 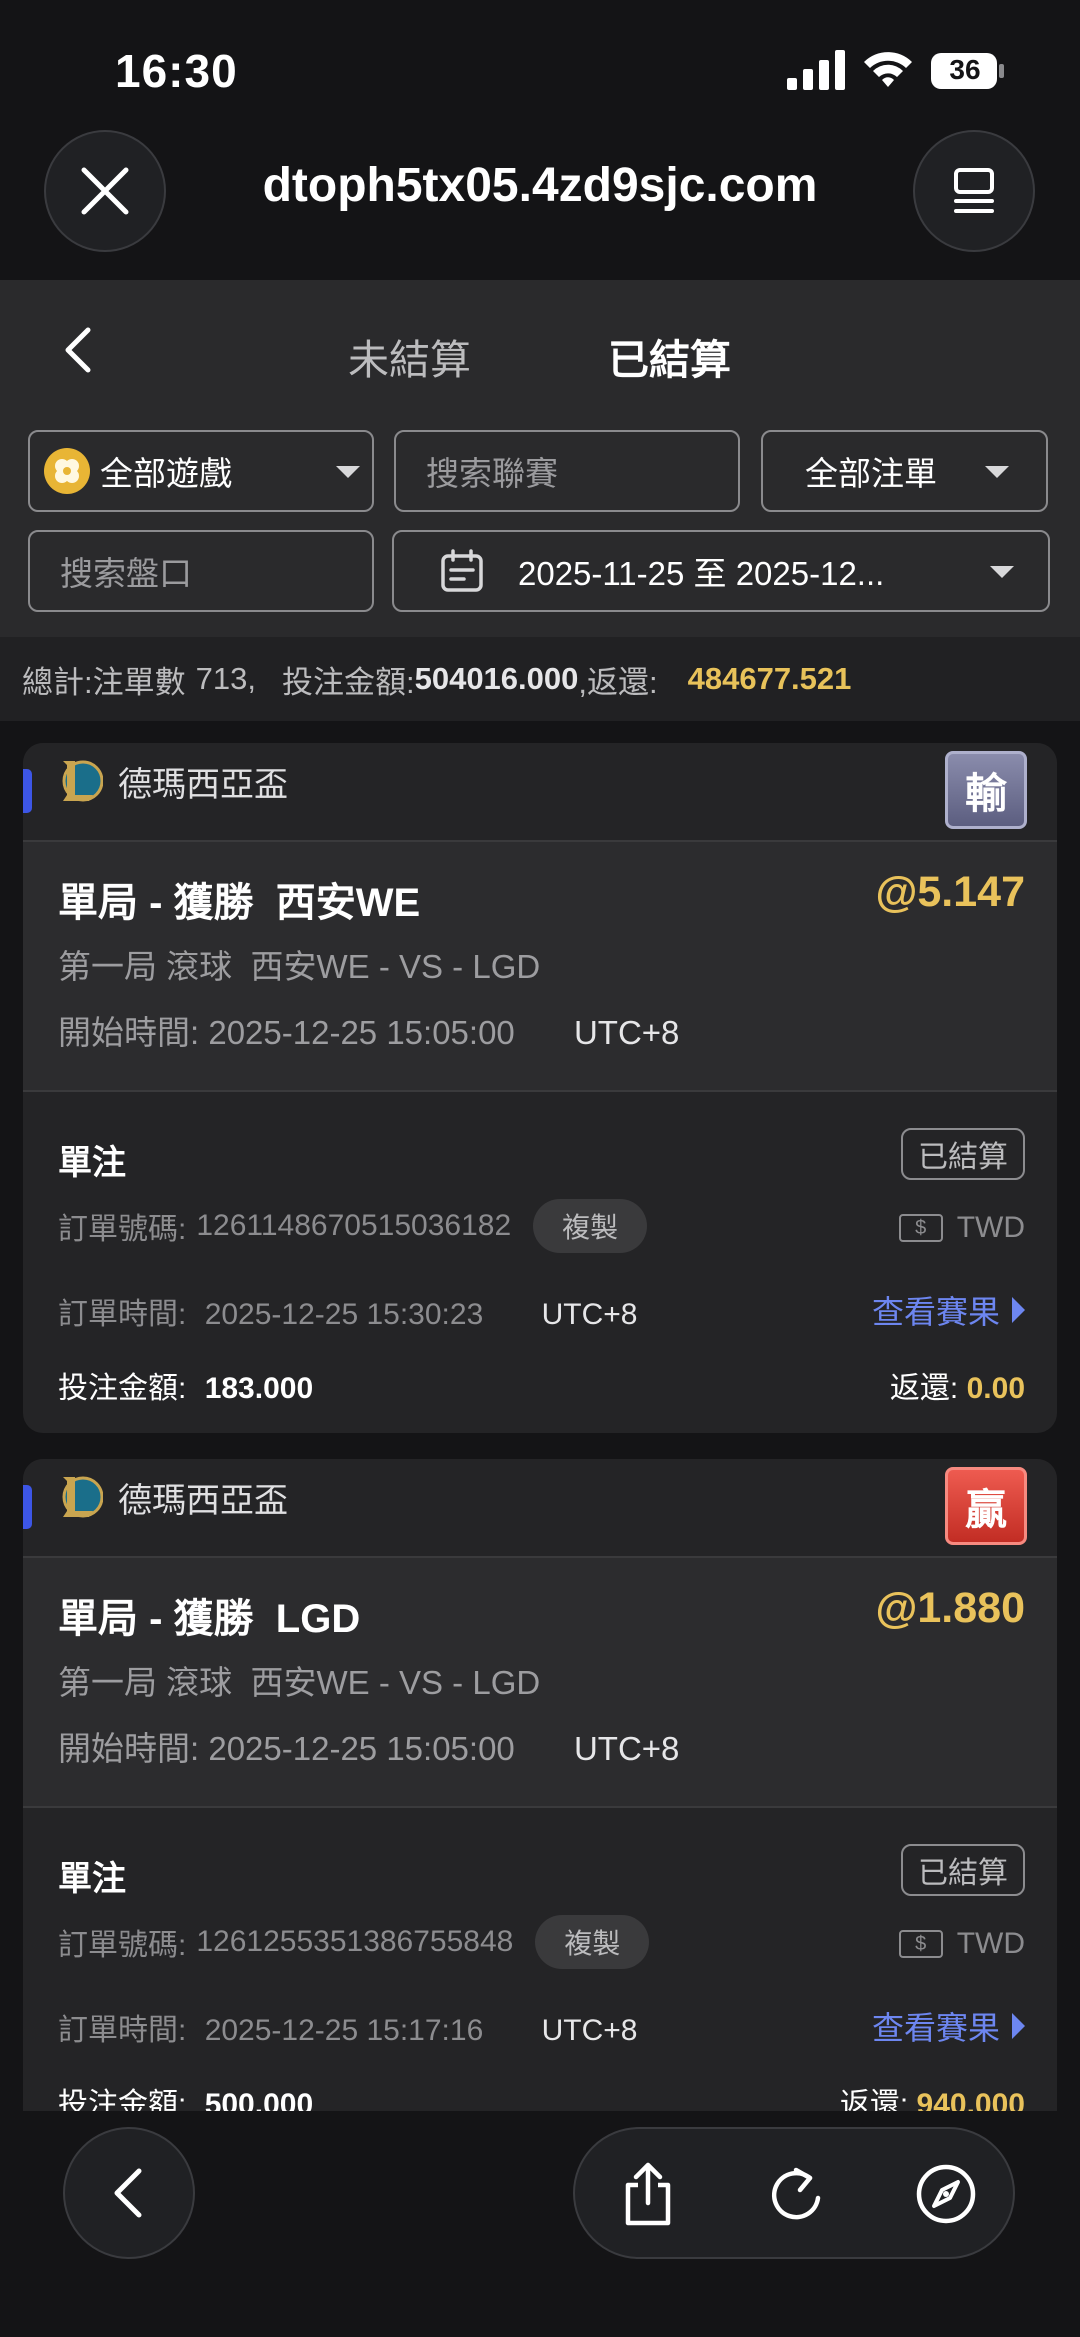 What do you see at coordinates (567, 471) in the screenshot?
I see `league-search-input: 搜索聯賽` at bounding box center [567, 471].